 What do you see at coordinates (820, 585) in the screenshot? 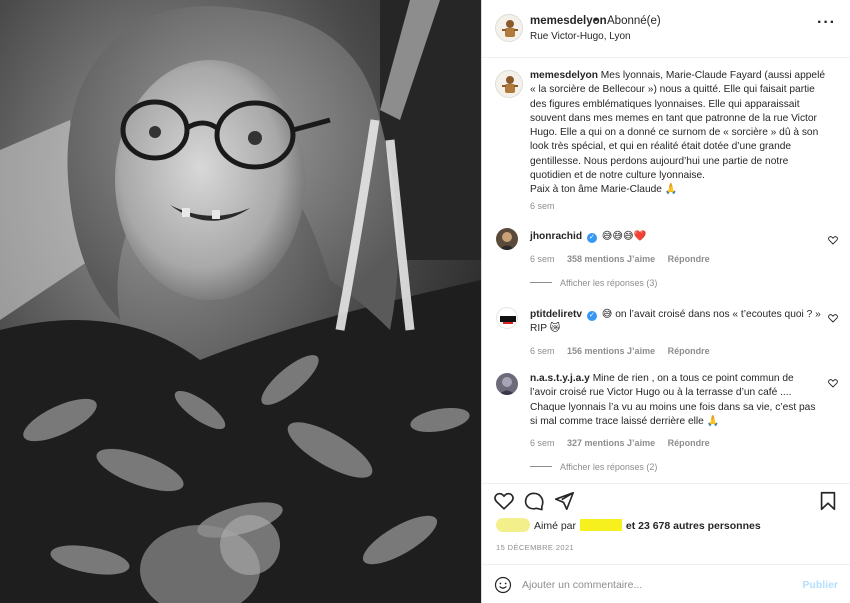
I see `publish-button: Publier` at bounding box center [820, 585].